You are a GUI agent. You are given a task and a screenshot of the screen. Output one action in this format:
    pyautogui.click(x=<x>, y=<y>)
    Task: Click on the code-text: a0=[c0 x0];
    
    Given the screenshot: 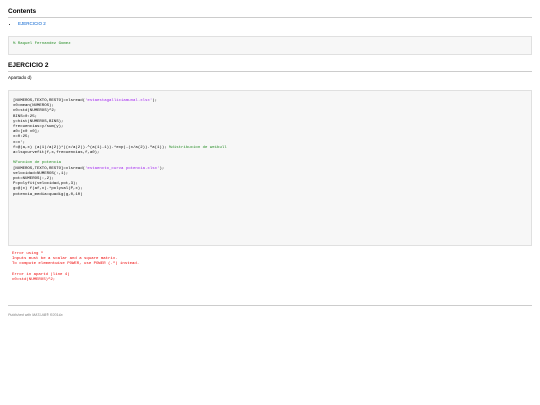 What is the action you would take?
    pyautogui.click(x=26, y=132)
    